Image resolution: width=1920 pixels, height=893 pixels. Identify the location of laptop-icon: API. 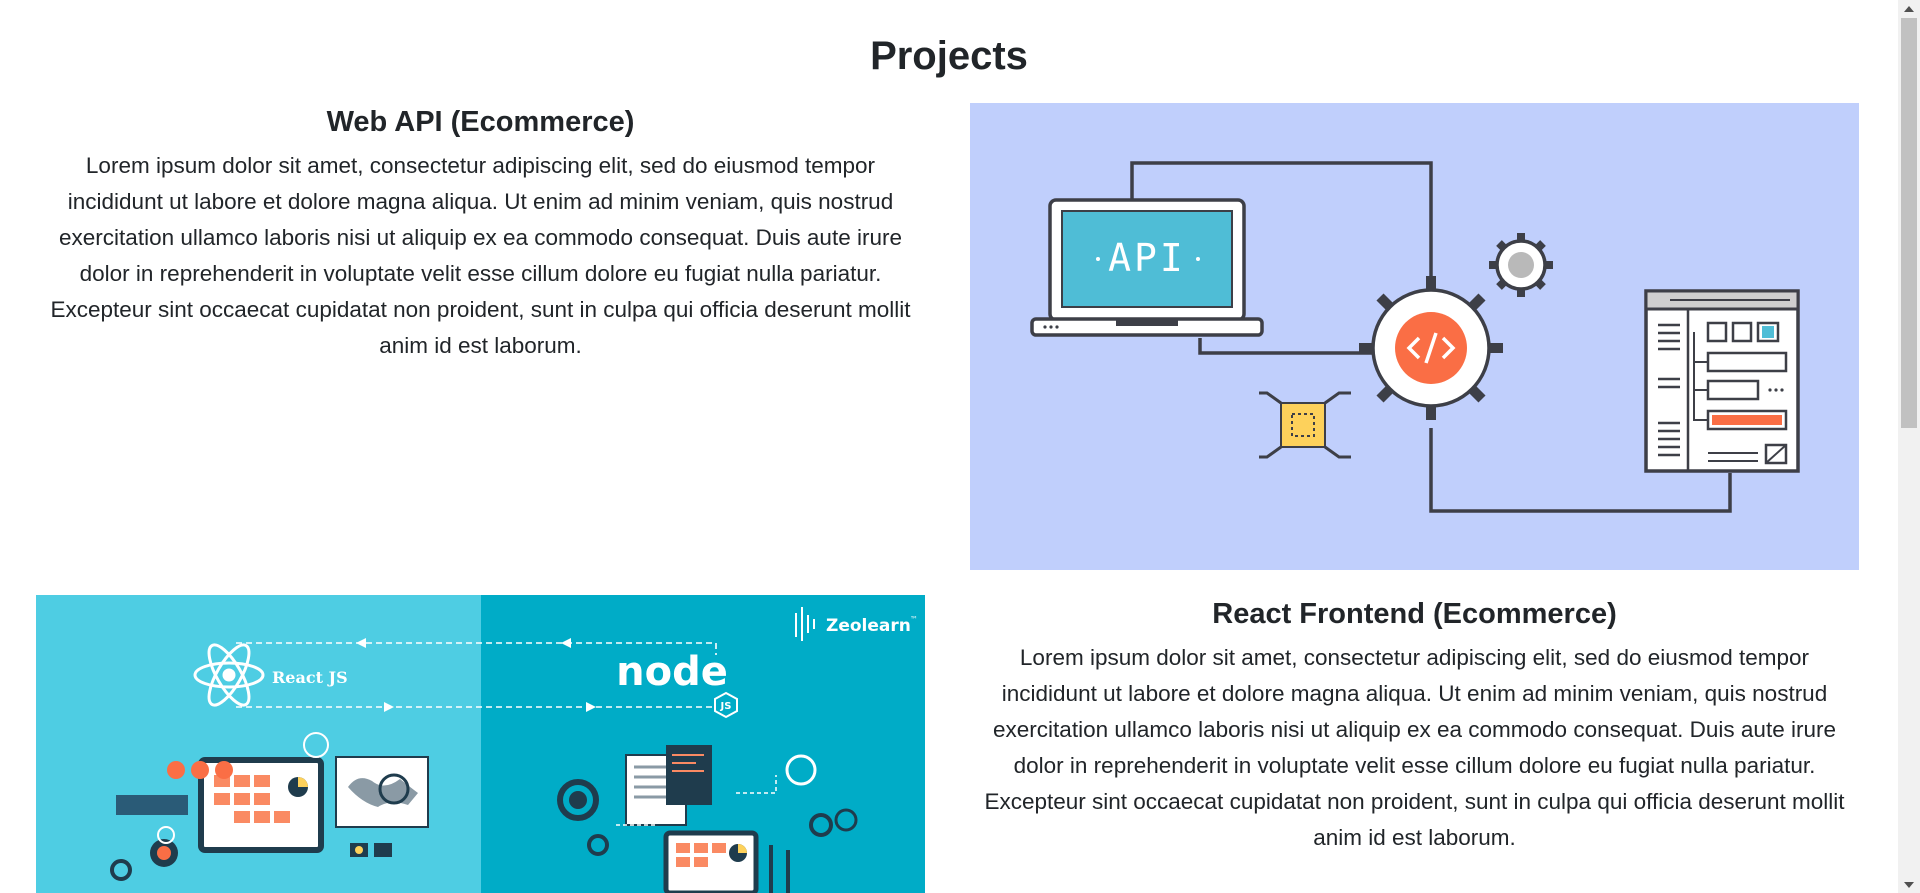
(1147, 267).